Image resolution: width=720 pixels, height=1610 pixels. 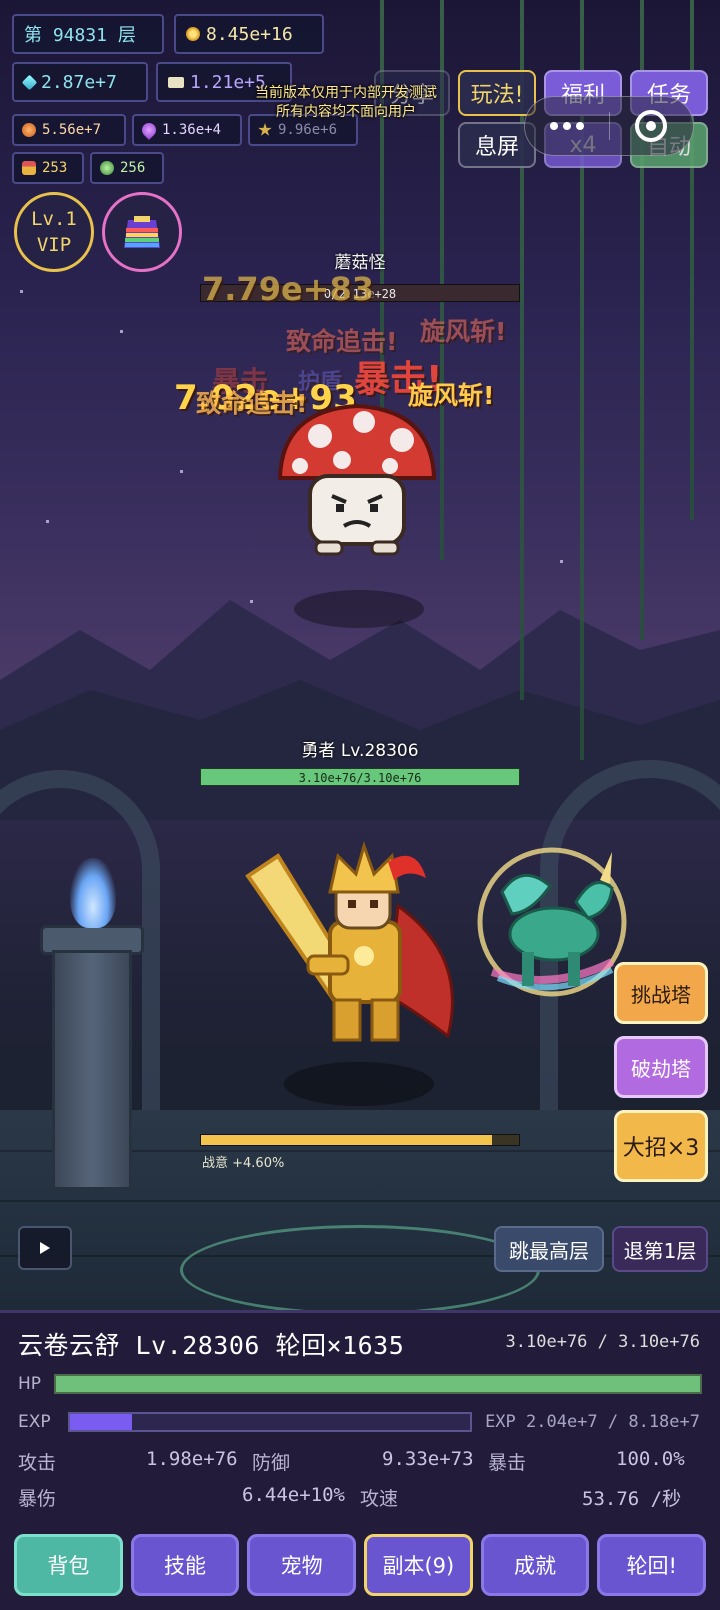 What do you see at coordinates (497, 95) in the screenshot?
I see `howto-label: 玩法!` at bounding box center [497, 95].